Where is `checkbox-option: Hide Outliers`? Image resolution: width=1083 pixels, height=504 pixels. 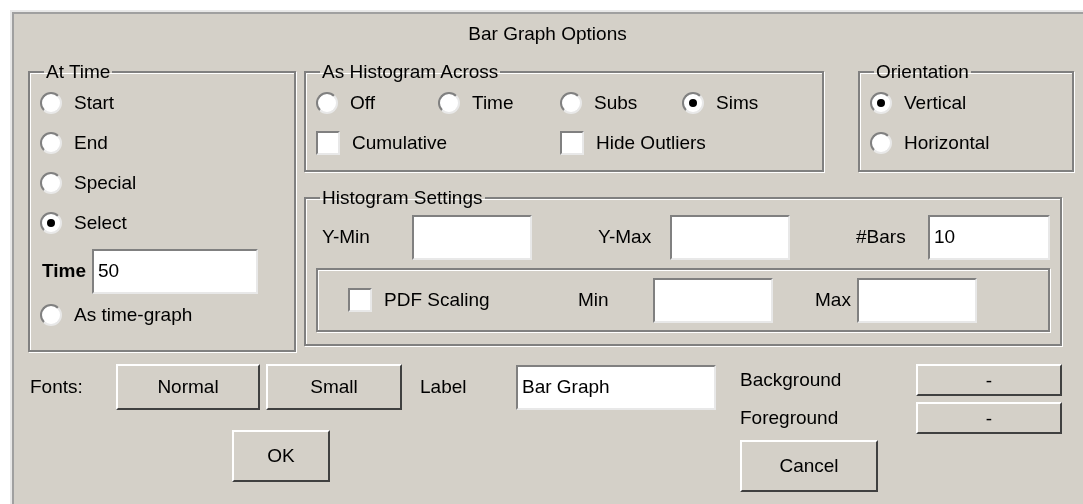 checkbox-option: Hide Outliers is located at coordinates (682, 143).